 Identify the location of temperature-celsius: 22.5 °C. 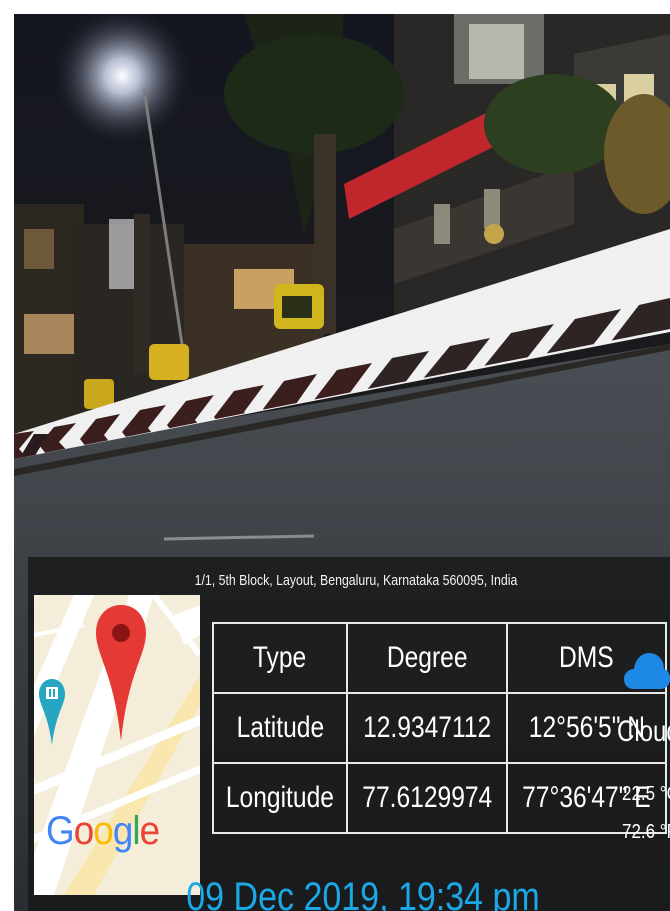
(646, 794).